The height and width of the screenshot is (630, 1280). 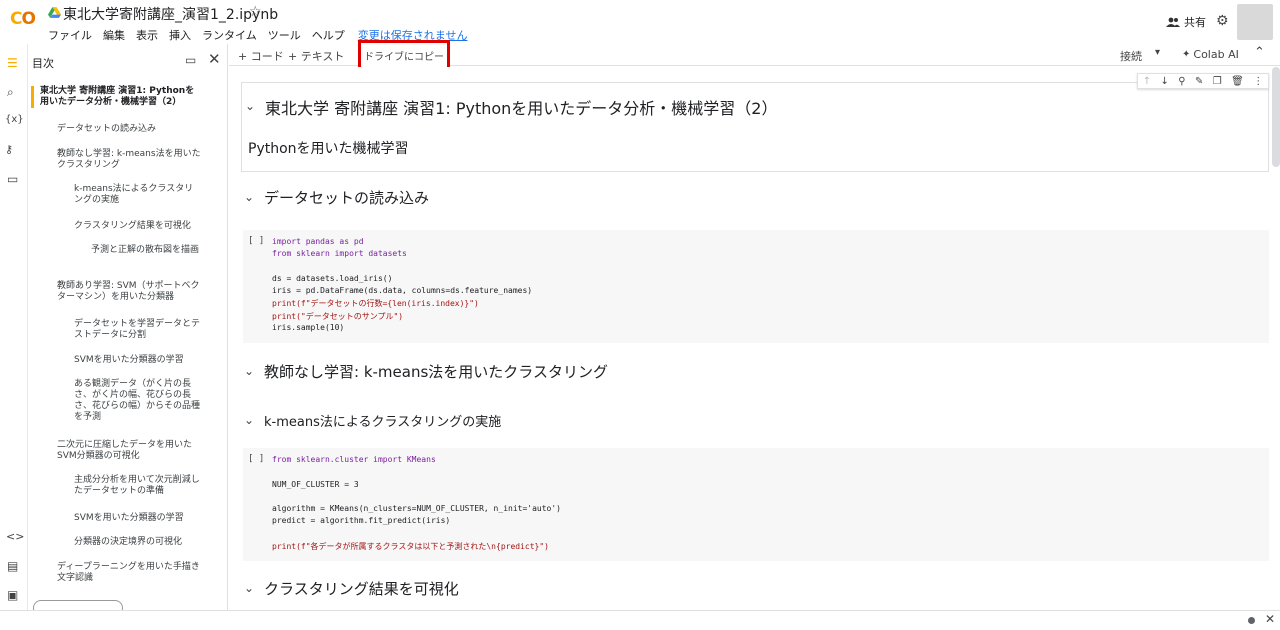 What do you see at coordinates (284, 35) in the screenshot?
I see `menu-tools: ツール` at bounding box center [284, 35].